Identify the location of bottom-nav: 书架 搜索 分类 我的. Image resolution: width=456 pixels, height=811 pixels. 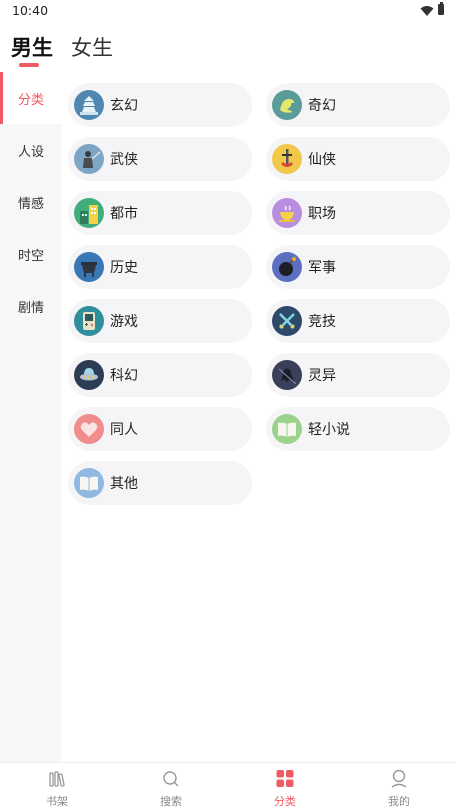
(228, 786).